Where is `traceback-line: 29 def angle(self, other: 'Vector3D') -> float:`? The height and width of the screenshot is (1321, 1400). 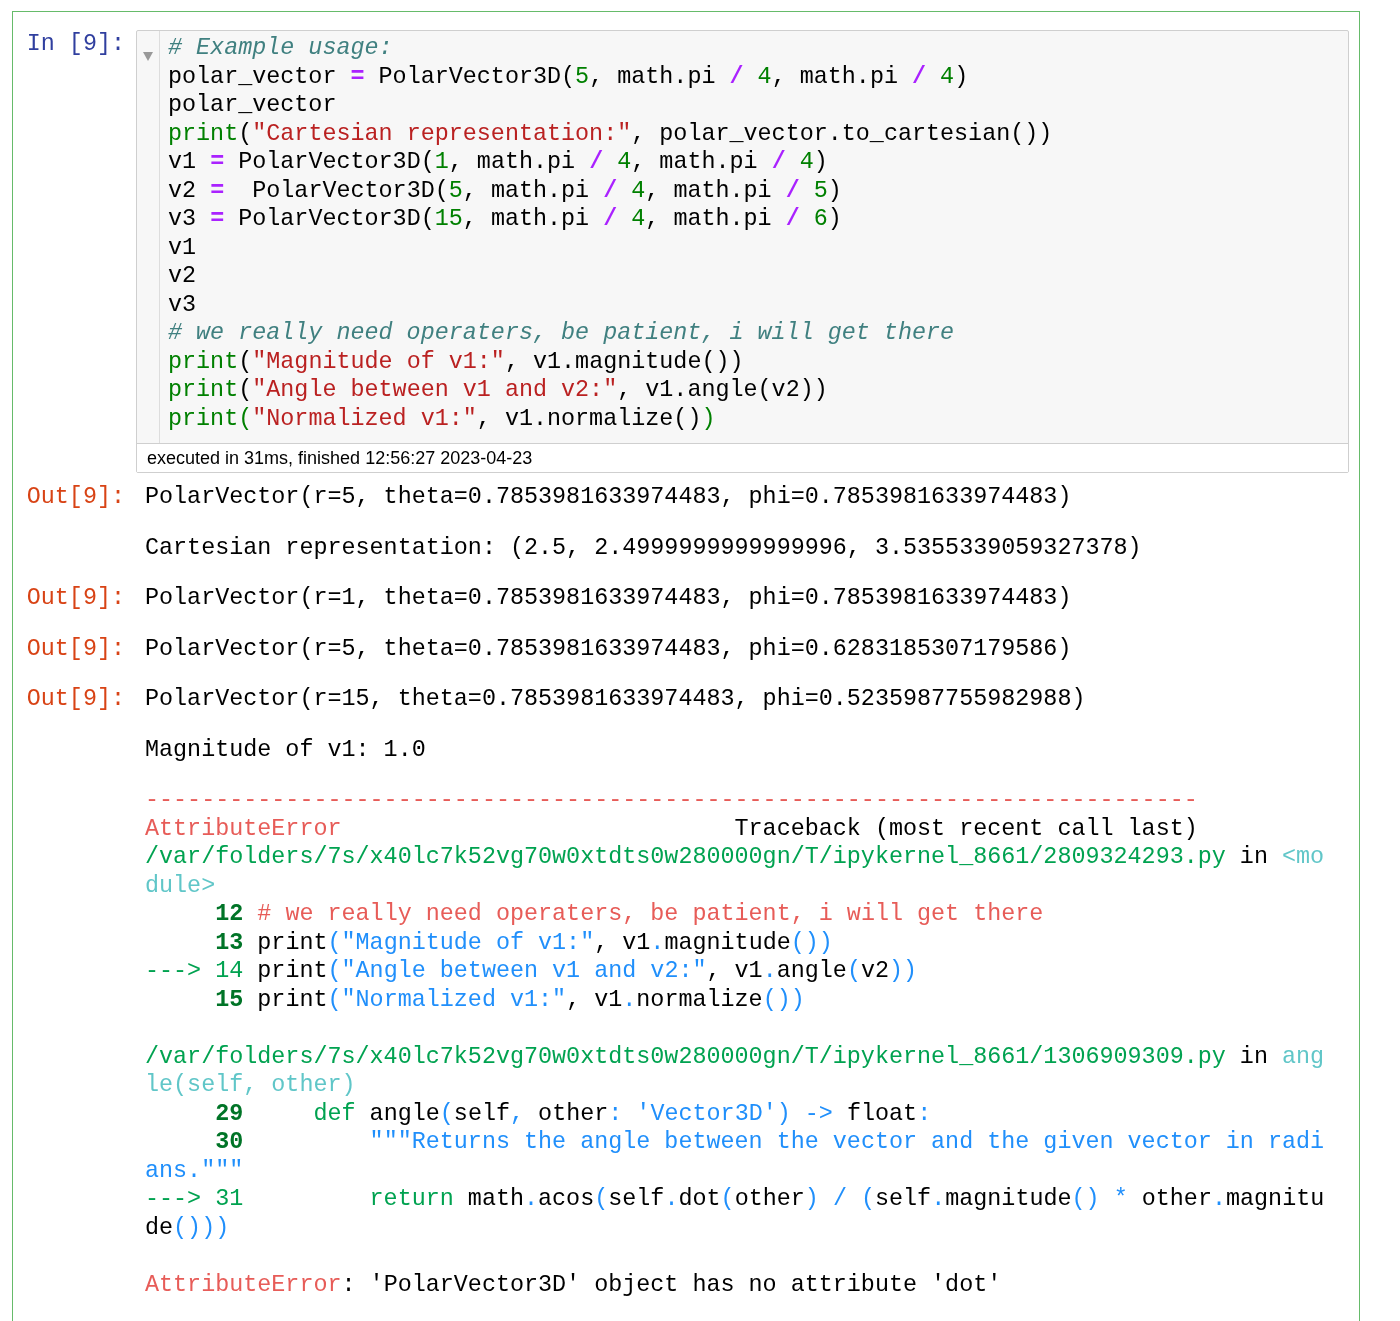 traceback-line: 29 def angle(self, other: 'Vector3D') -> float: is located at coordinates (573, 1113).